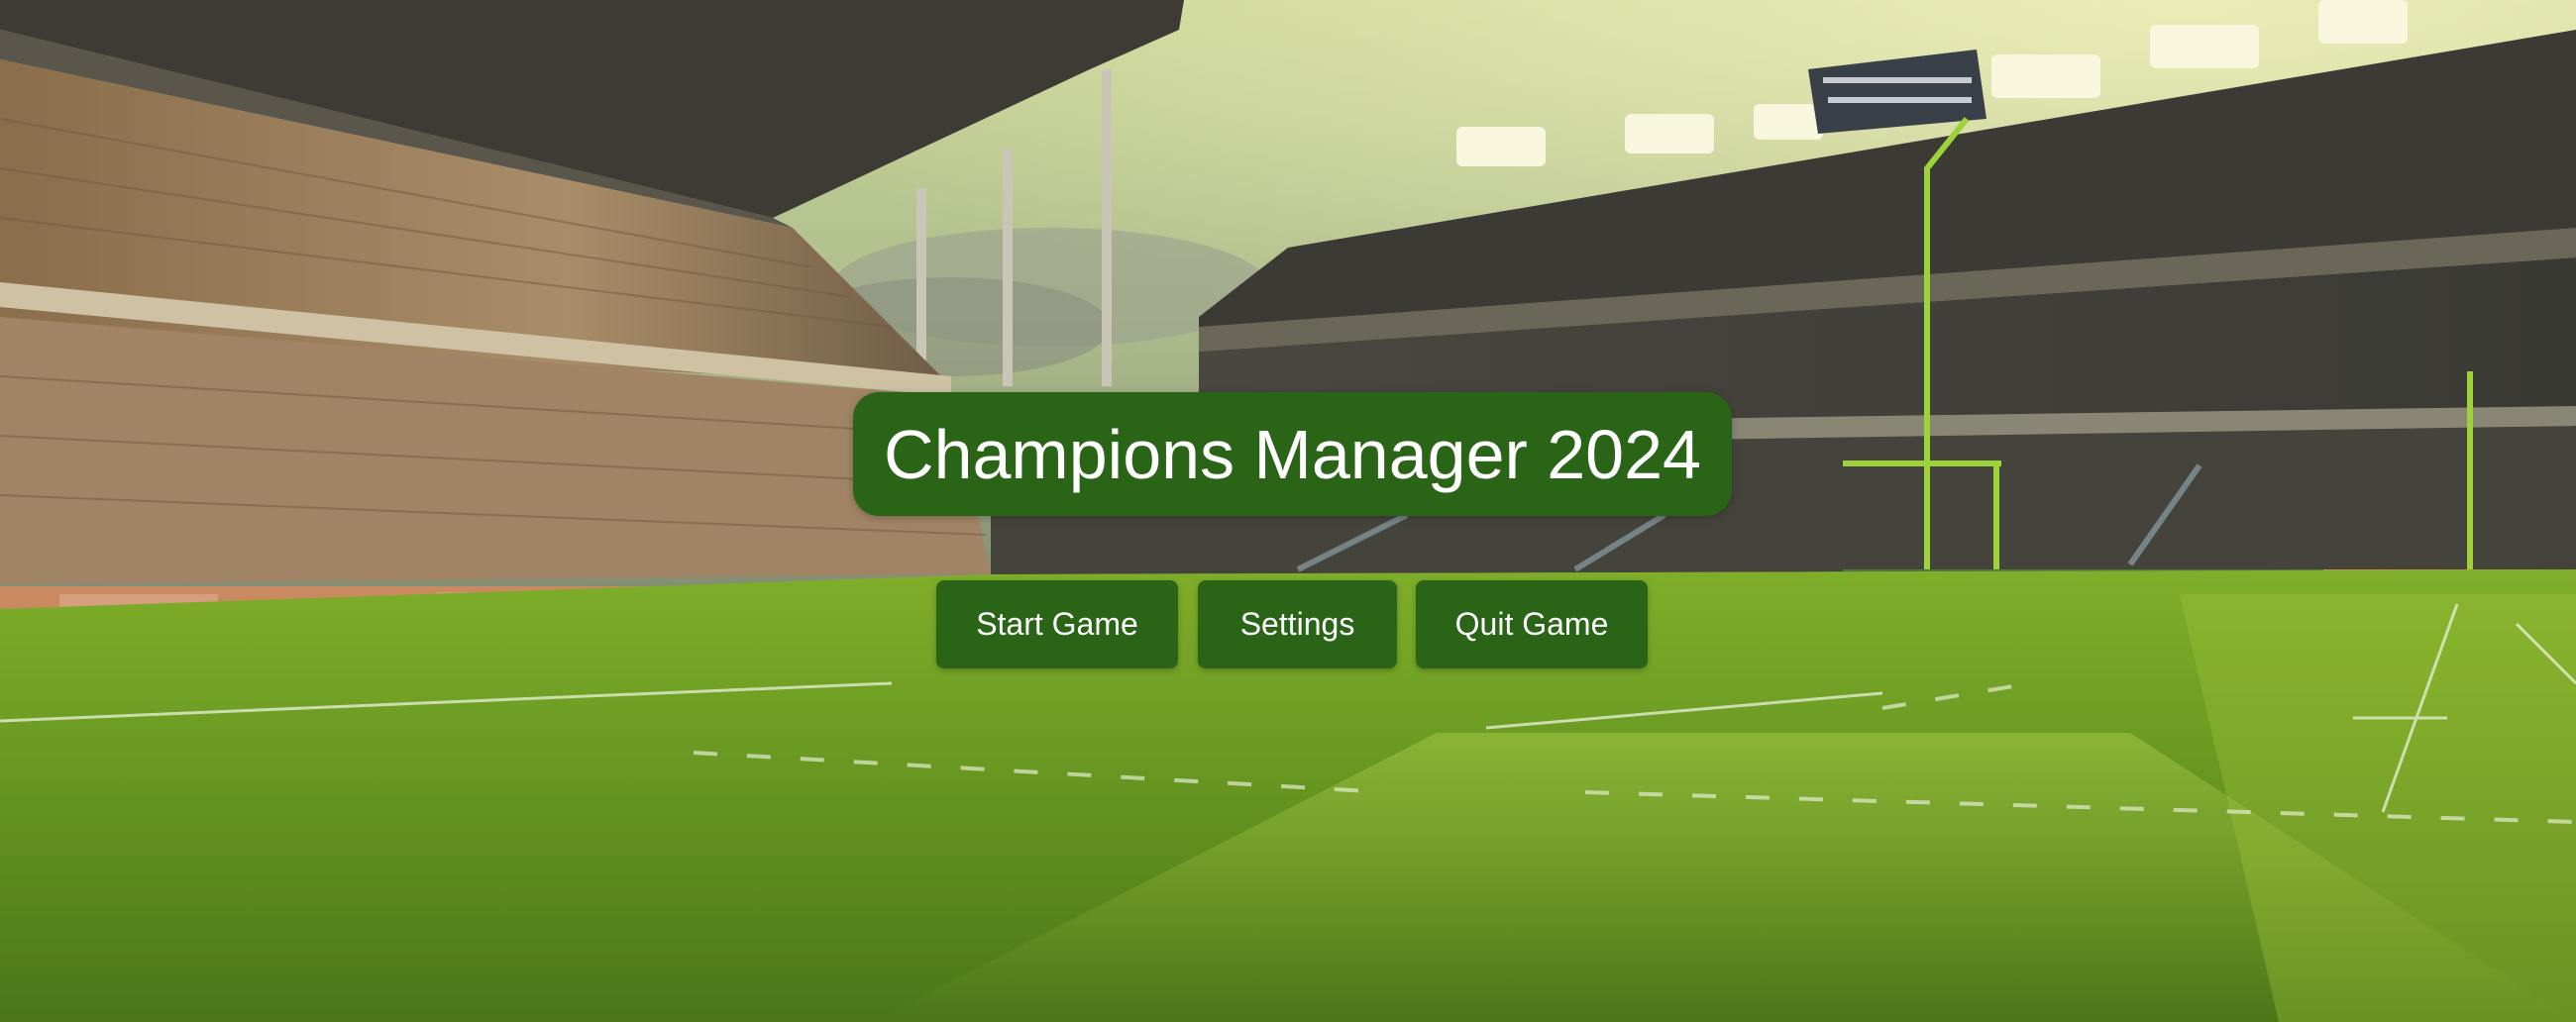  Describe the element at coordinates (1532, 624) in the screenshot. I see `quit-game-button: Quit Game` at that location.